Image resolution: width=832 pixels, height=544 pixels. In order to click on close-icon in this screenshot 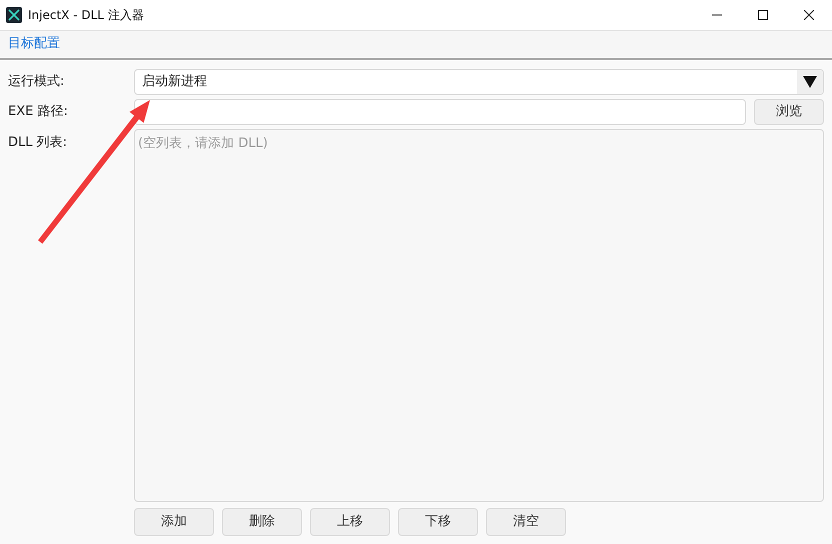, I will do `click(809, 15)`.